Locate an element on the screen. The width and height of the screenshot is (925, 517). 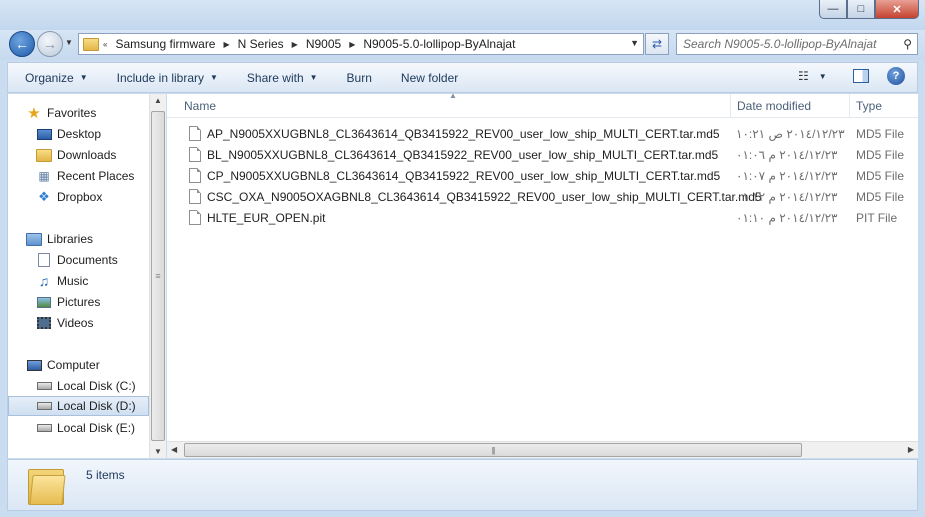
scroll-right-icon: ▶ is located at coordinates (911, 449).